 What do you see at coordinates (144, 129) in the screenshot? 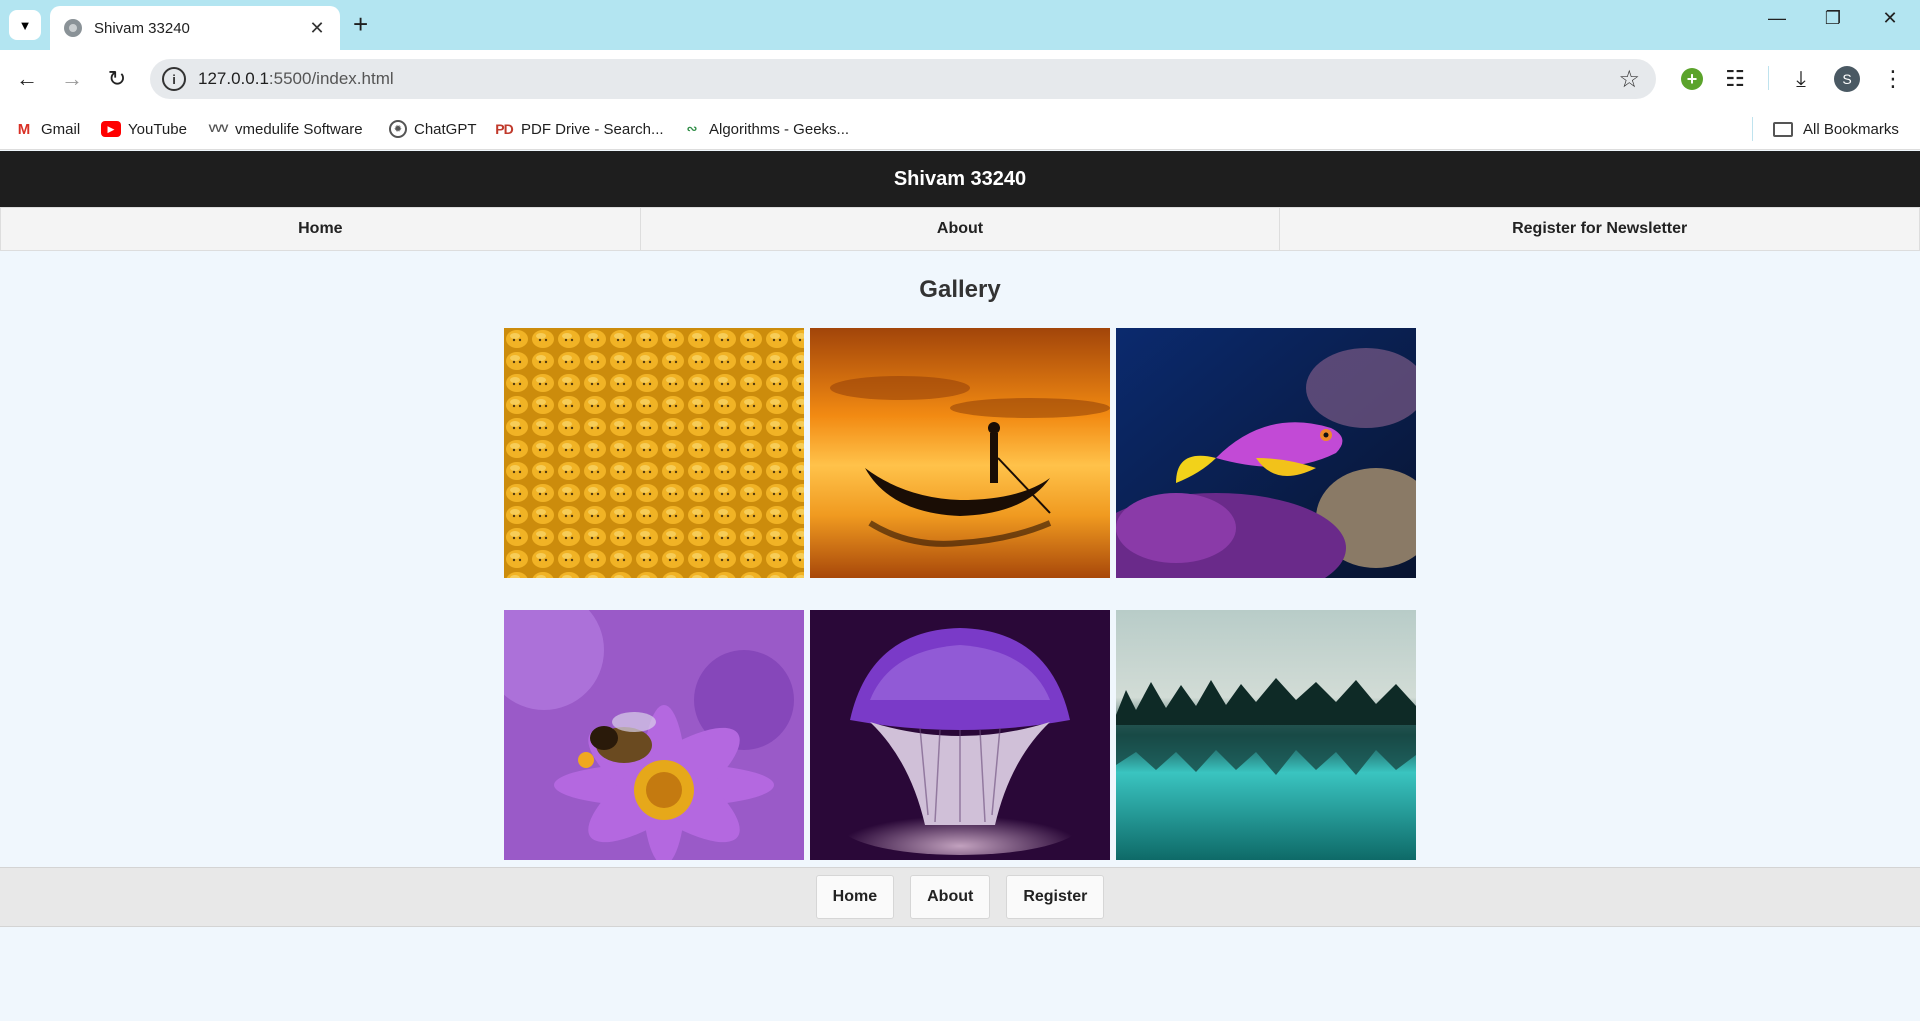
I see `bookmark-youtube: ▶ YouTube` at bounding box center [144, 129].